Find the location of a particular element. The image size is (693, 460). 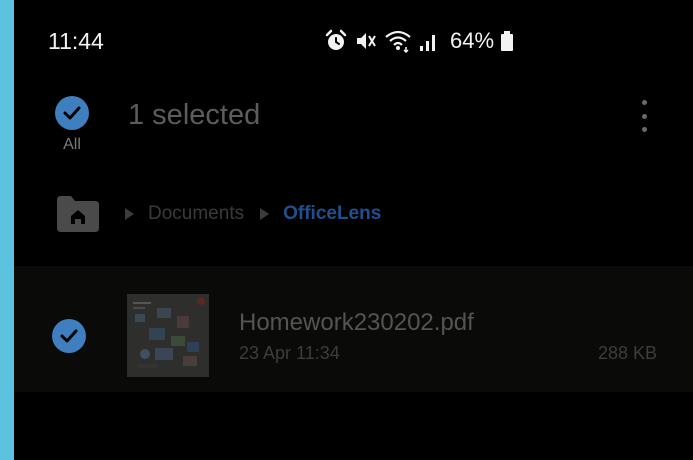

breadcrumb: Documents OfficeLens is located at coordinates (218, 214).